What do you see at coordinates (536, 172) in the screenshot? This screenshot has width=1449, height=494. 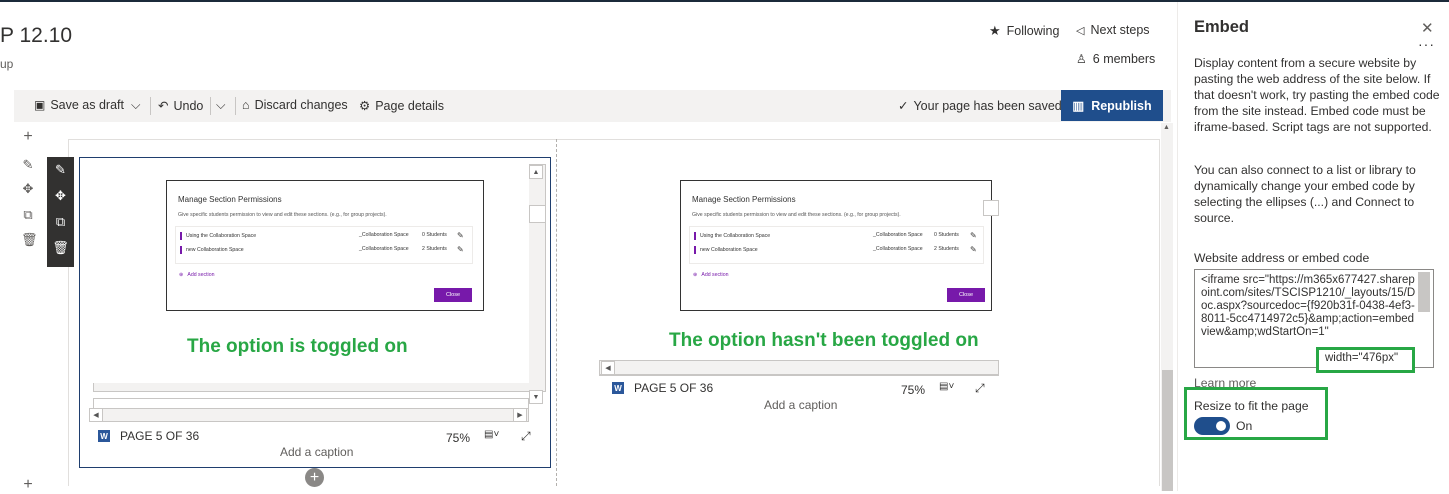 I see `scroll-up-button: ▲` at bounding box center [536, 172].